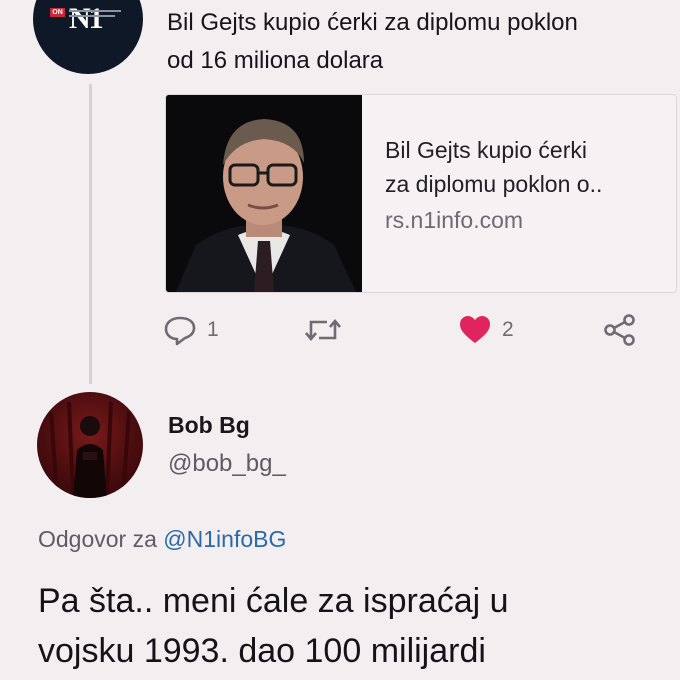 The width and height of the screenshot is (680, 680). Describe the element at coordinates (475, 329) in the screenshot. I see `heart-icon` at that location.